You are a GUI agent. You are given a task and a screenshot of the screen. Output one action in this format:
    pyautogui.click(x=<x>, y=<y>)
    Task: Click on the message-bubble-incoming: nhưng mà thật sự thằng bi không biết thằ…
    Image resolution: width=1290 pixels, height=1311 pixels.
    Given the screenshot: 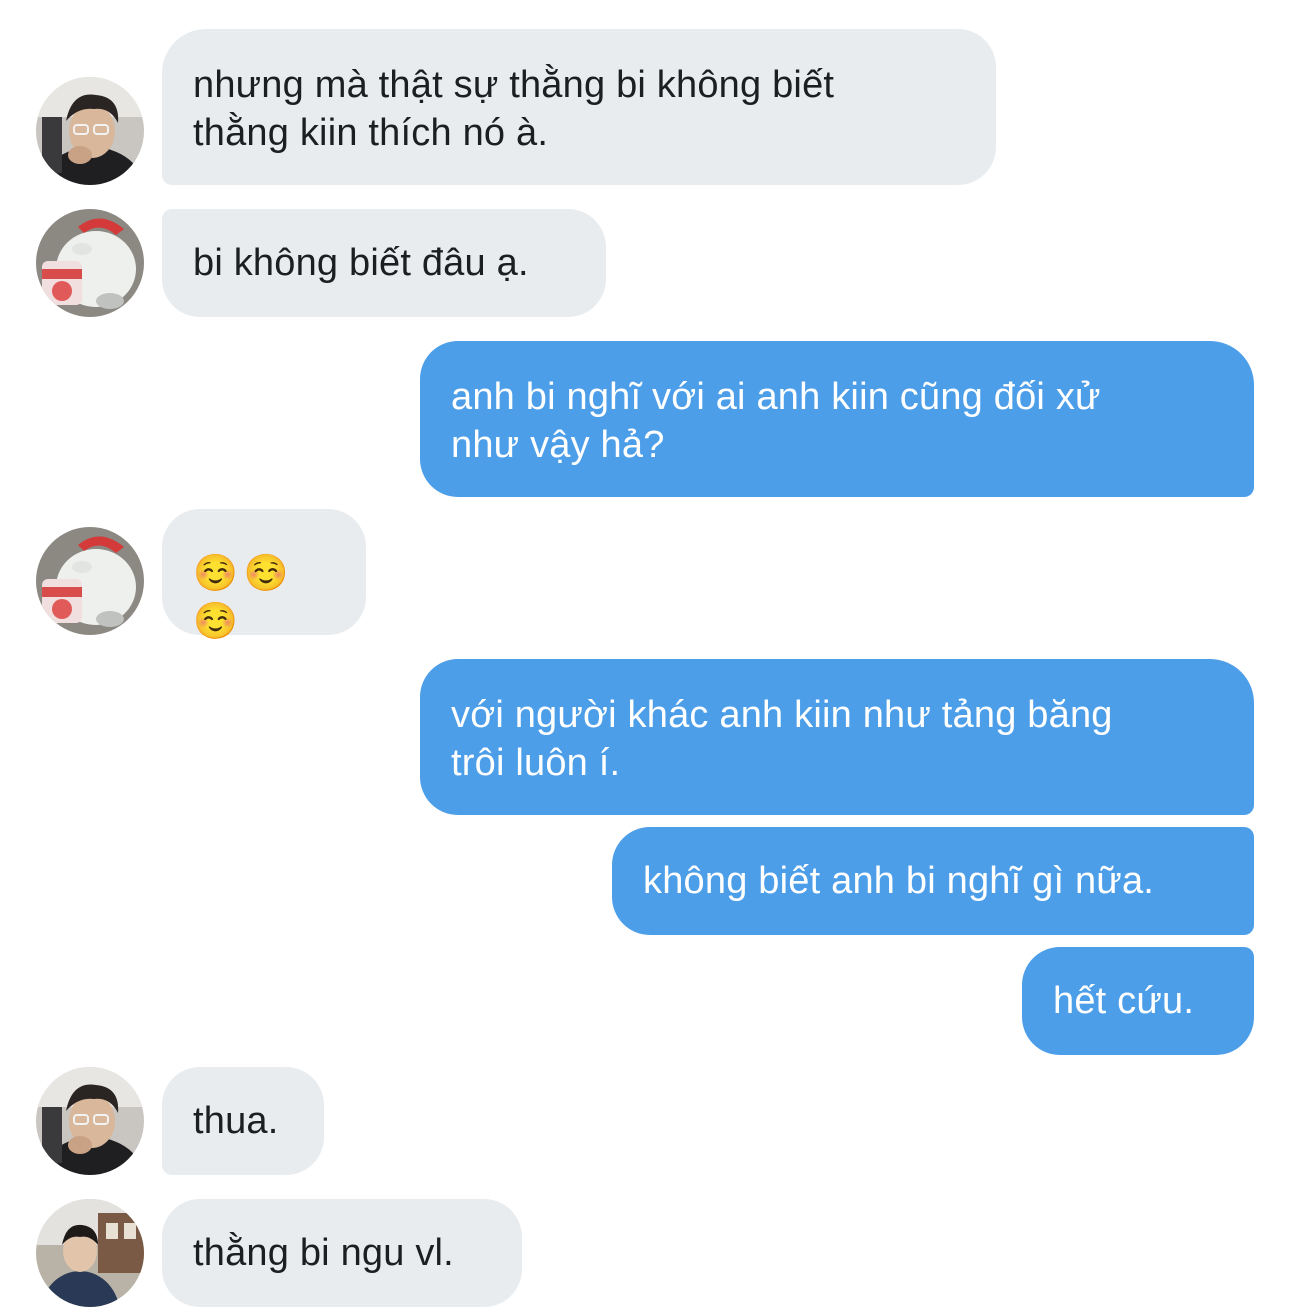 What is the action you would take?
    pyautogui.click(x=579, y=107)
    